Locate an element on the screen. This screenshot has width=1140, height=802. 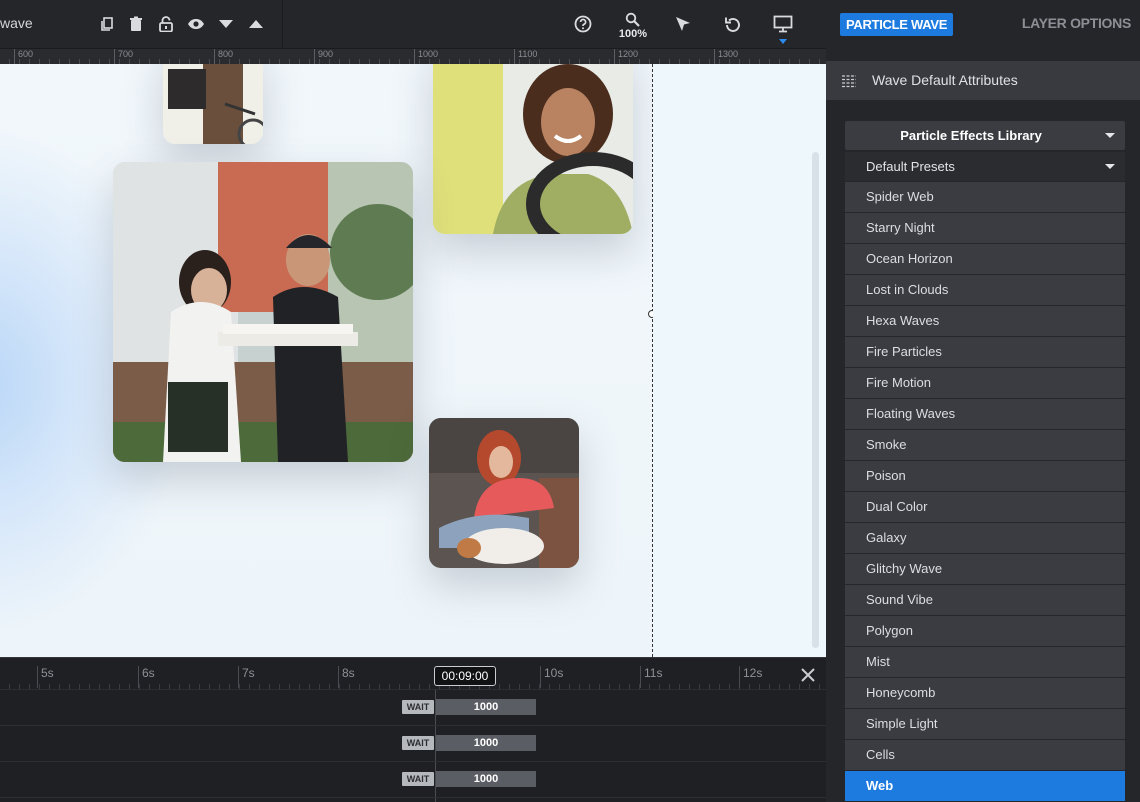
section-header: Wave Default Attributes is located at coordinates (983, 80).